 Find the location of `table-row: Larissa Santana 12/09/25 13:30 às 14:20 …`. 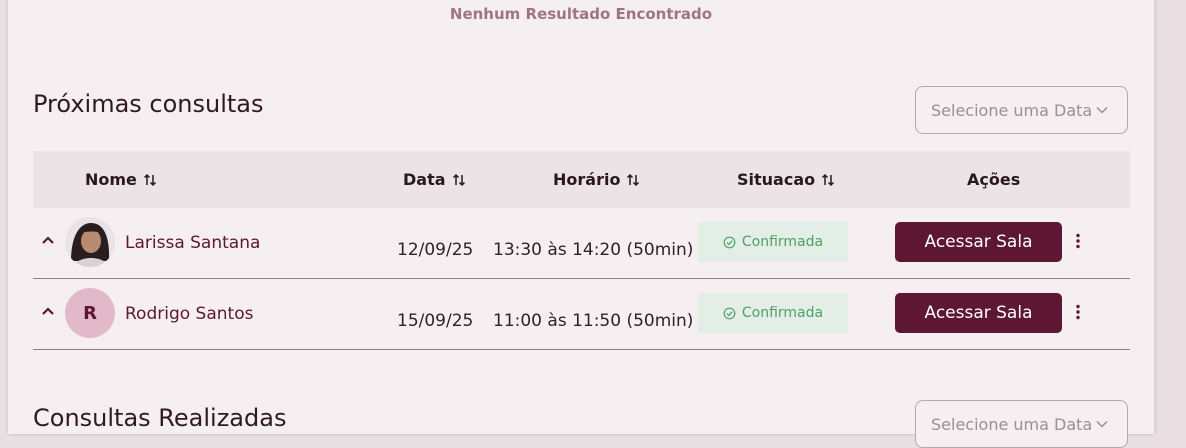

table-row: Larissa Santana 12/09/25 13:30 às 14:20 … is located at coordinates (581, 243).